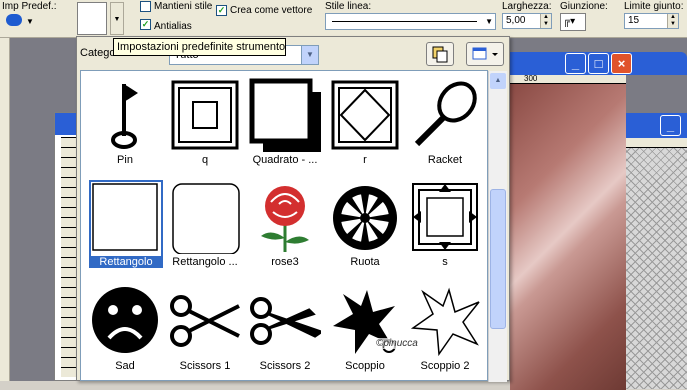 The width and height of the screenshot is (687, 390). What do you see at coordinates (365, 262) in the screenshot?
I see `shape-name: Ruota` at bounding box center [365, 262].